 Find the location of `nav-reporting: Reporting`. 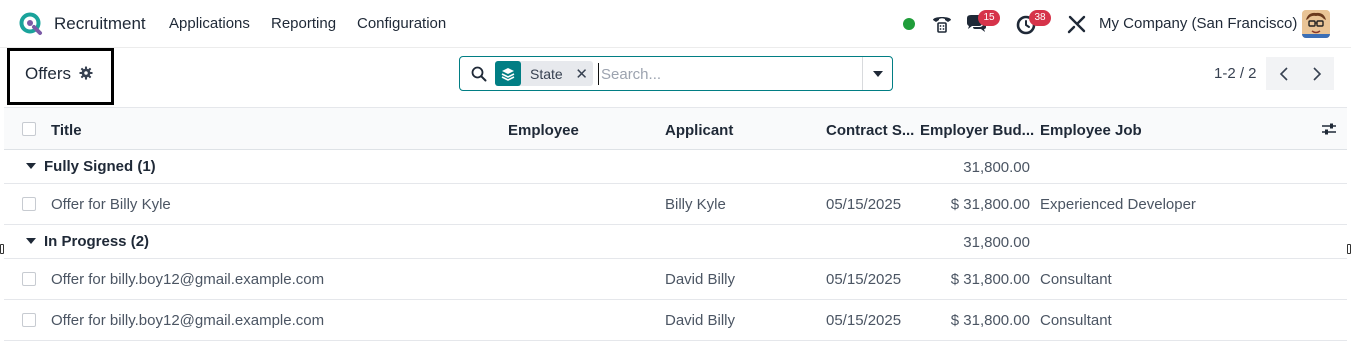

nav-reporting: Reporting is located at coordinates (303, 23).